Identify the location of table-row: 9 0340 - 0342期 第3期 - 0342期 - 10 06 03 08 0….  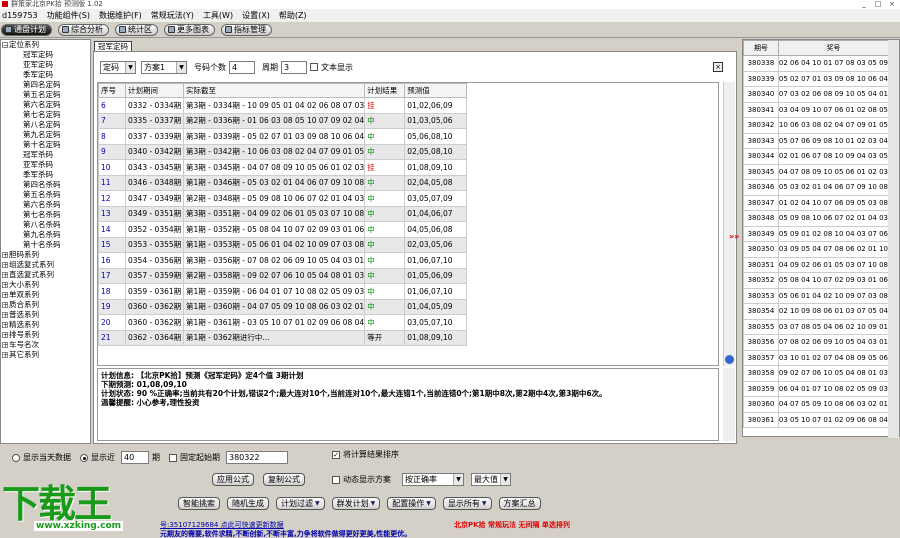
(283, 151).